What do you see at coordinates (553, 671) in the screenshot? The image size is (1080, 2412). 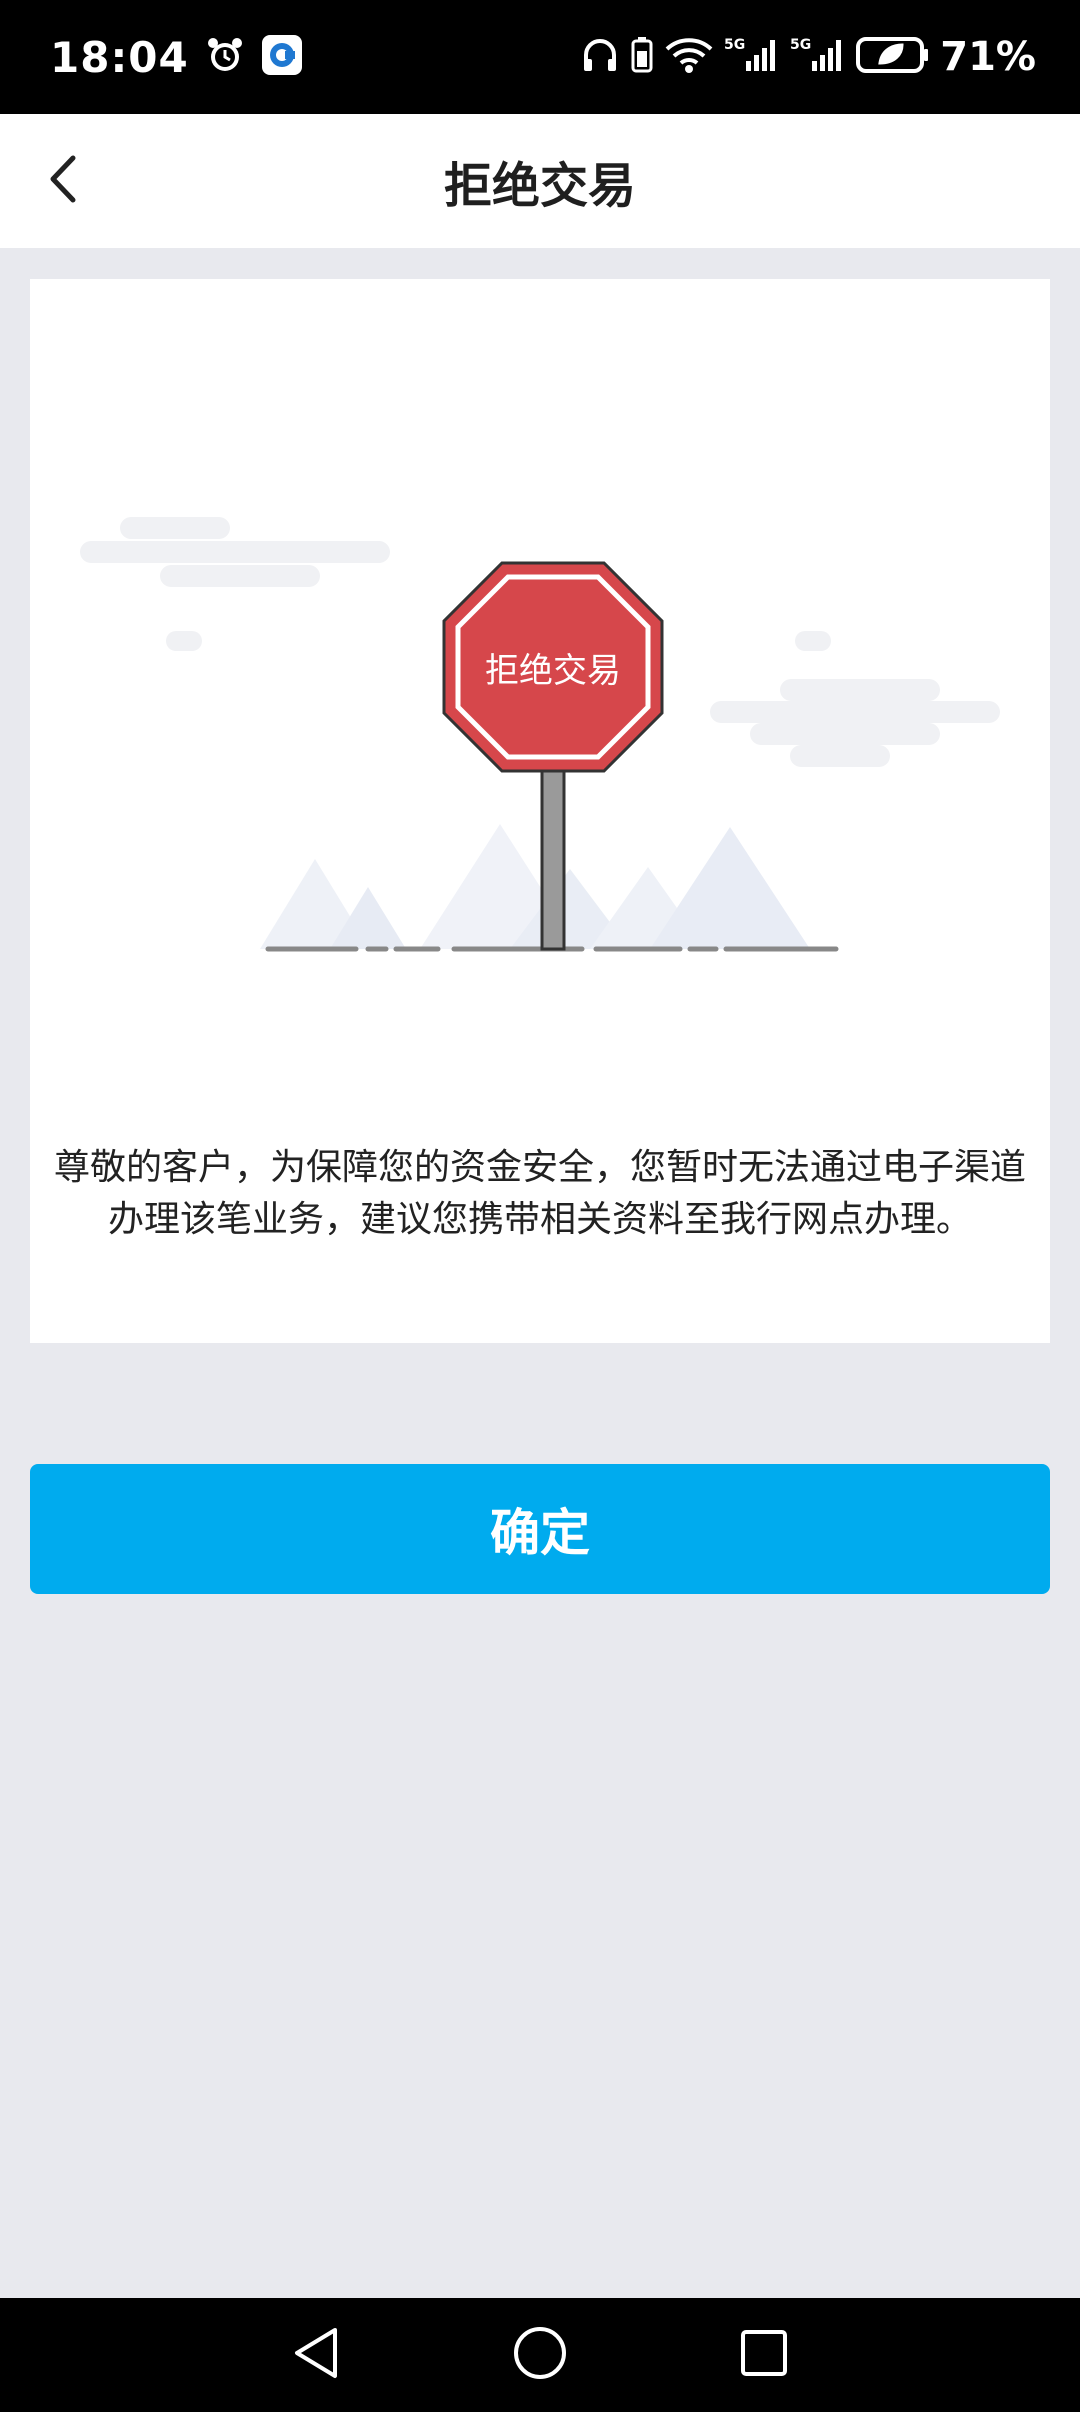 I see `stop-sign-text: 拒绝交易` at bounding box center [553, 671].